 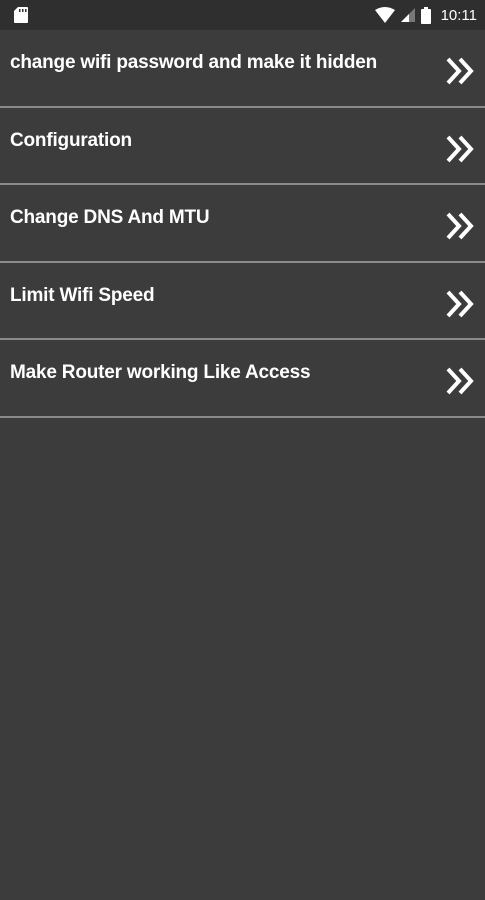 I want to click on list-item-limit-wifi-speed: Limit Wifi Speed, so click(x=242, y=301).